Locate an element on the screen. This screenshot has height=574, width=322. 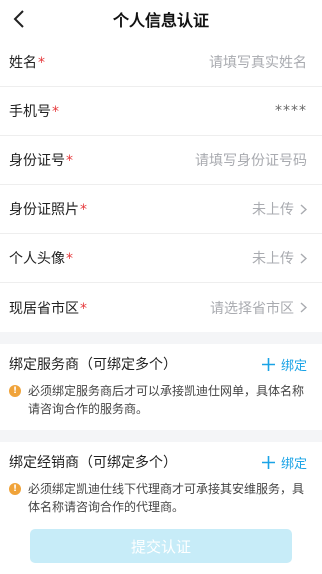
id-photo-status: 未上传 is located at coordinates (279, 209).